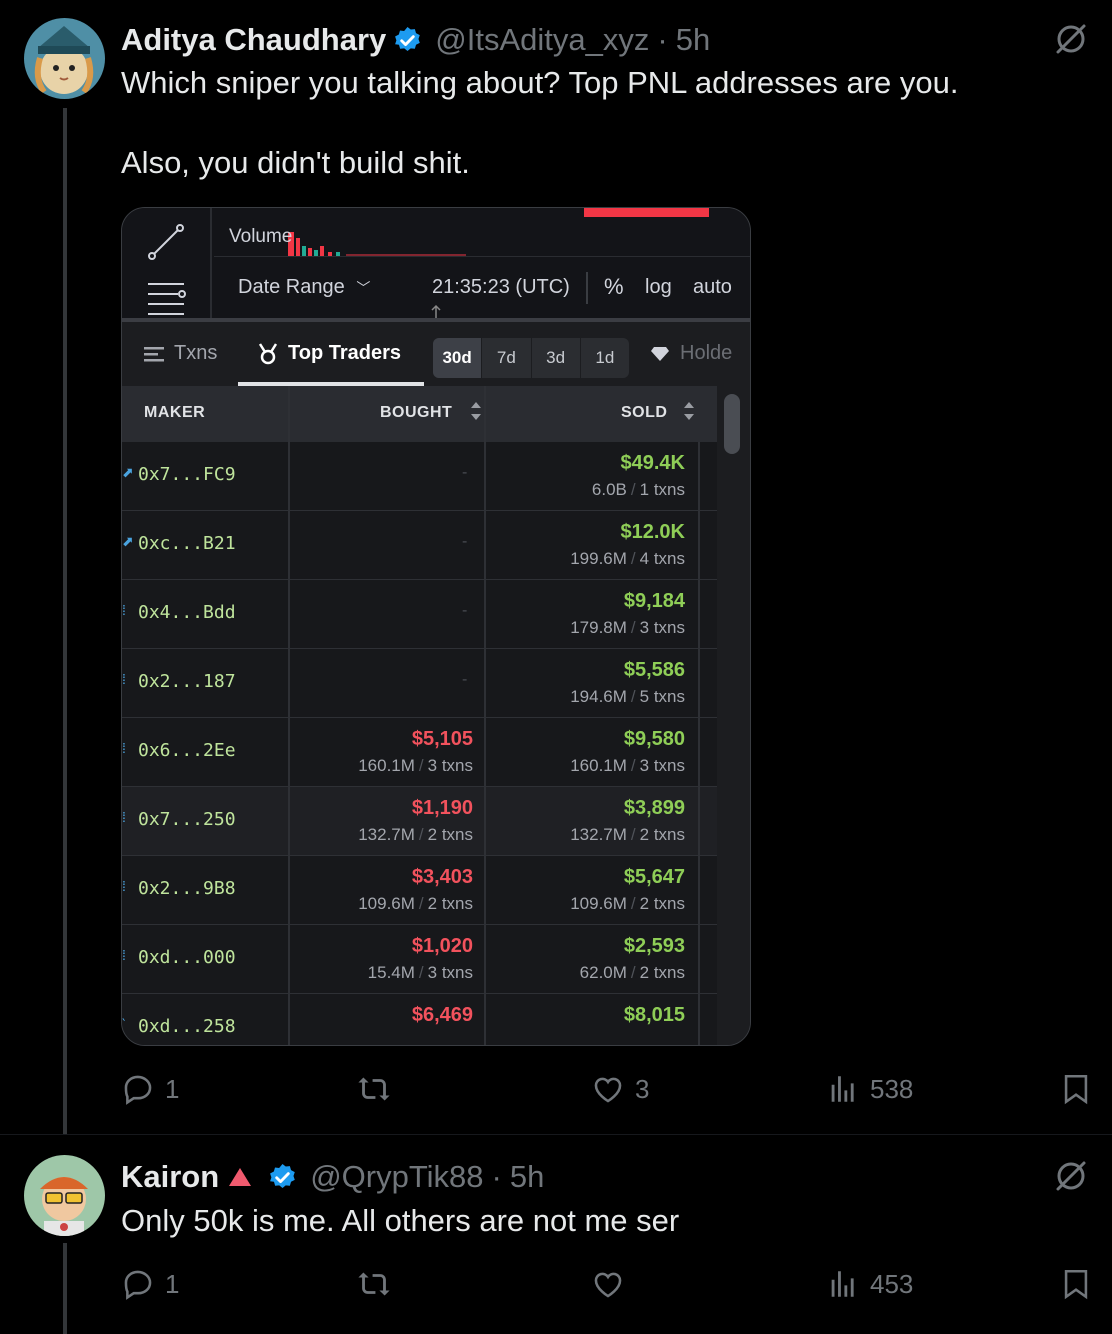 This screenshot has height=1334, width=1112. I want to click on maker-address: 0x2...9B8, so click(187, 888).